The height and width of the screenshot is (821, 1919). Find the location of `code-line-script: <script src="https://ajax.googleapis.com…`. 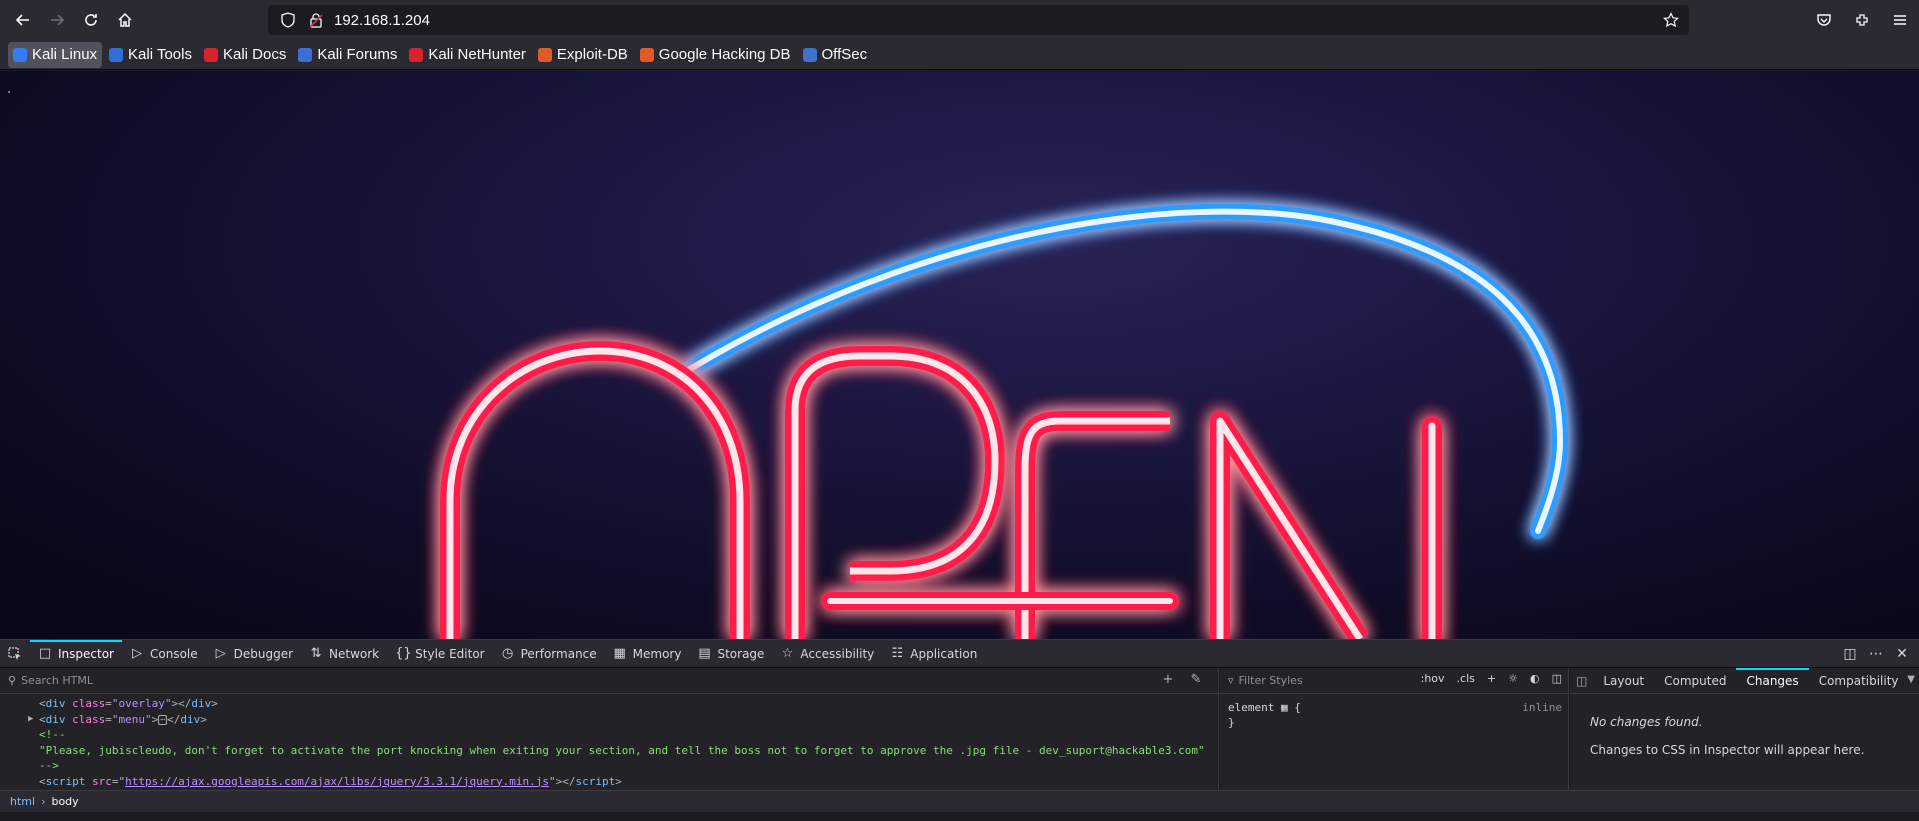

code-line-script: <script src="https://ajax.googleapis.com… is located at coordinates (609, 782).